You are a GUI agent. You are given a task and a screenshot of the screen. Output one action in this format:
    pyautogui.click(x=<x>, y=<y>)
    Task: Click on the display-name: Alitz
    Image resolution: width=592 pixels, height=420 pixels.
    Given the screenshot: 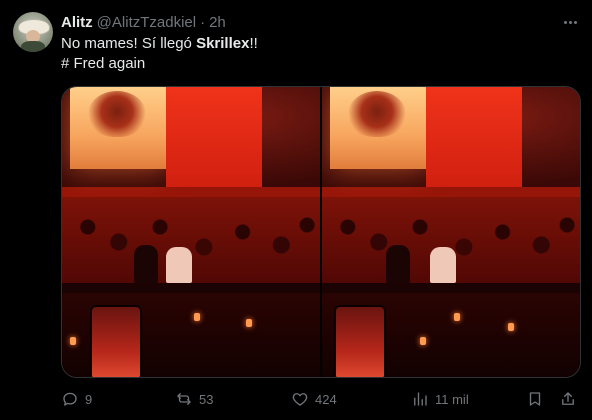 What is the action you would take?
    pyautogui.click(x=77, y=22)
    